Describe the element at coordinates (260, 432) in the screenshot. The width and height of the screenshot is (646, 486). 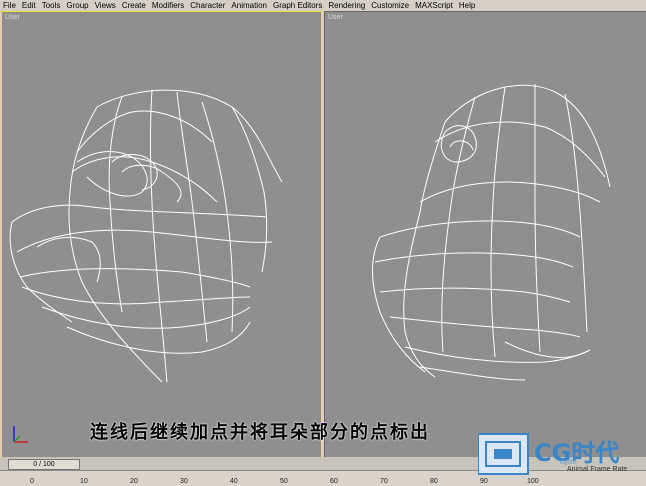
I see `tutorial-caption: 连线后继续加点并将耳朵部分的点标出` at that location.